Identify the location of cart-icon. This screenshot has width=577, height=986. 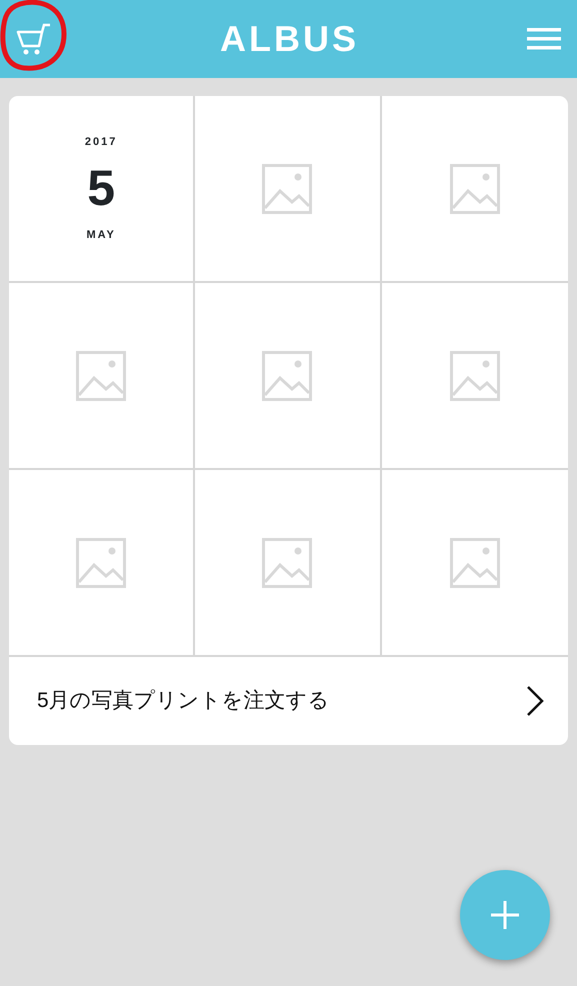
(34, 39).